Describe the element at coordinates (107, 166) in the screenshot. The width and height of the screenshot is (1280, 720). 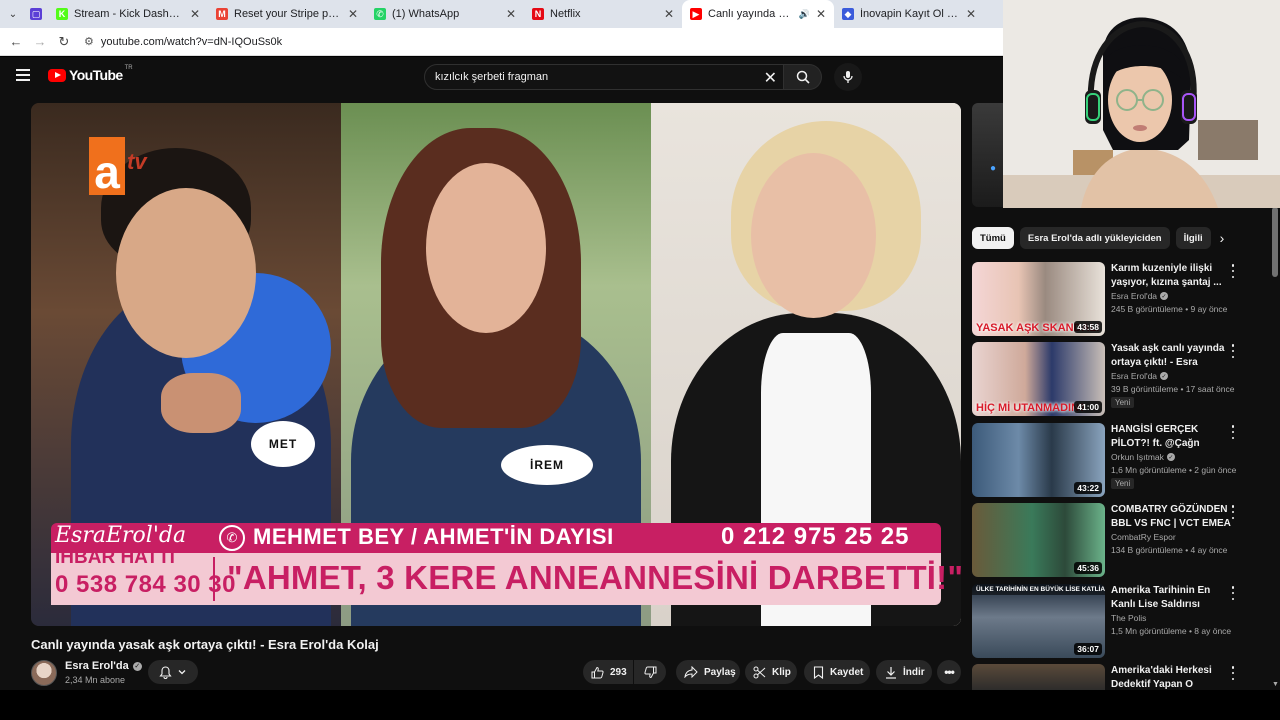
I see `channel-logo-a: a` at that location.